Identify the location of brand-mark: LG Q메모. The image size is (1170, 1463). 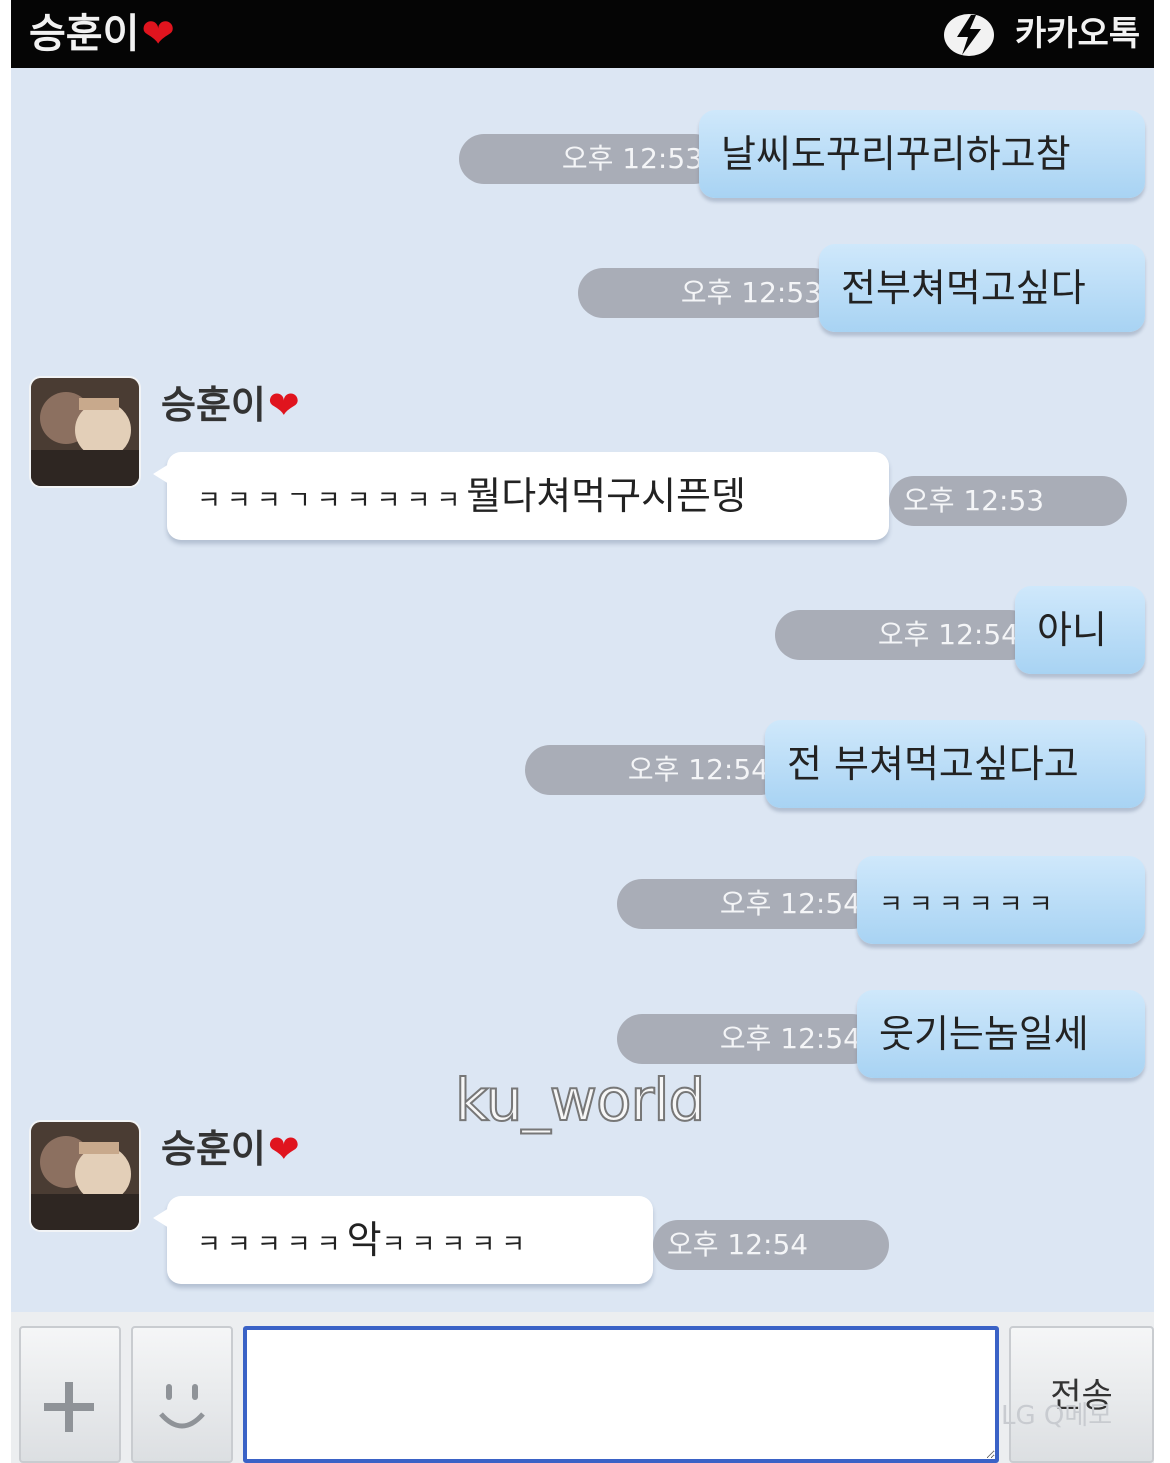
(1057, 1416).